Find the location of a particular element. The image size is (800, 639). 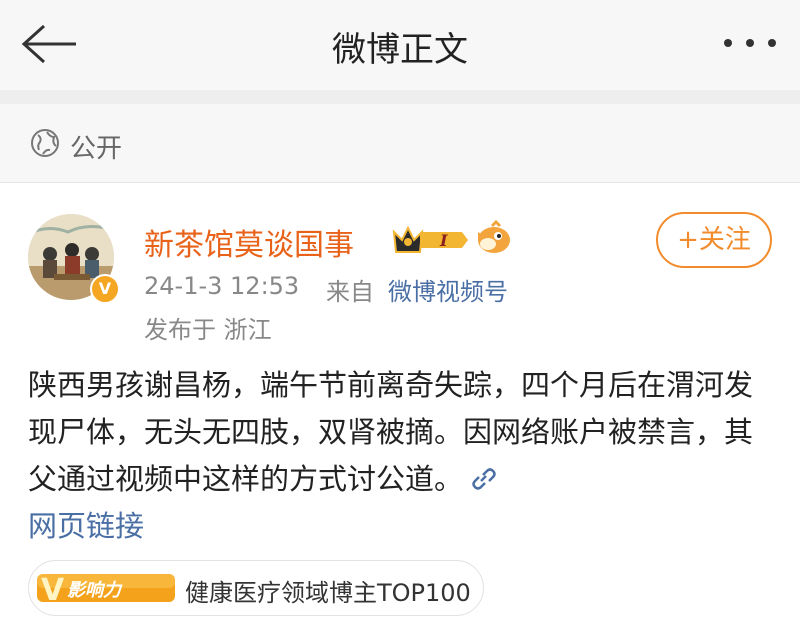

more-dots-icon is located at coordinates (750, 43).